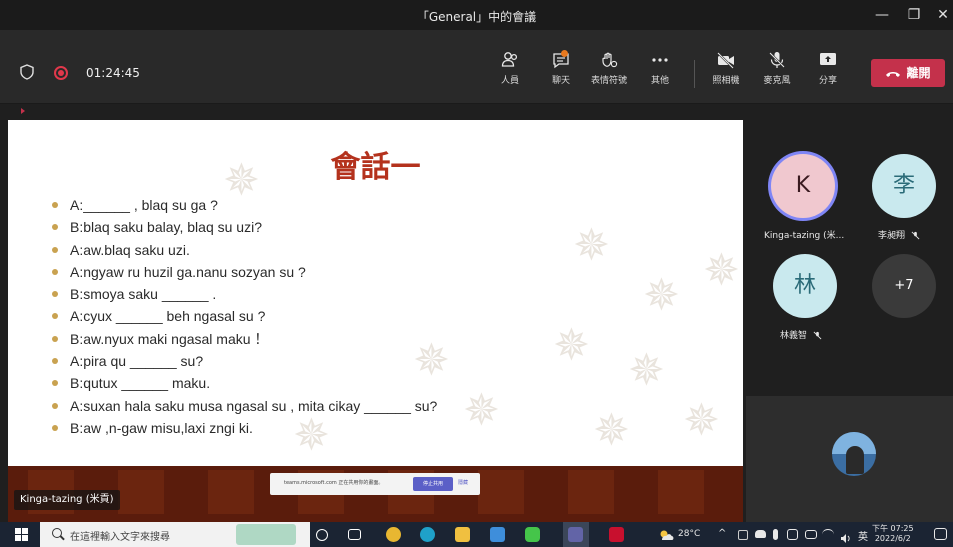 This screenshot has width=953, height=547. What do you see at coordinates (722, 533) in the screenshot?
I see `tray-expand-icon: ^` at bounding box center [722, 533].